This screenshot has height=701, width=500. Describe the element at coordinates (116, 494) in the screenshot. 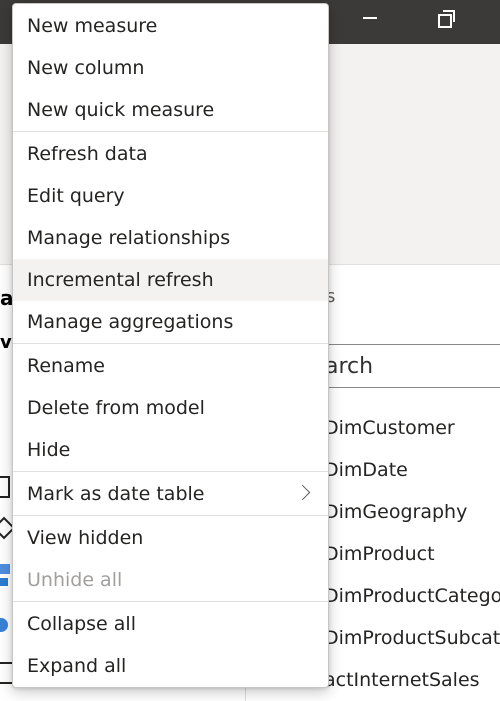

I see `menu-item-label: Mark as date table` at that location.